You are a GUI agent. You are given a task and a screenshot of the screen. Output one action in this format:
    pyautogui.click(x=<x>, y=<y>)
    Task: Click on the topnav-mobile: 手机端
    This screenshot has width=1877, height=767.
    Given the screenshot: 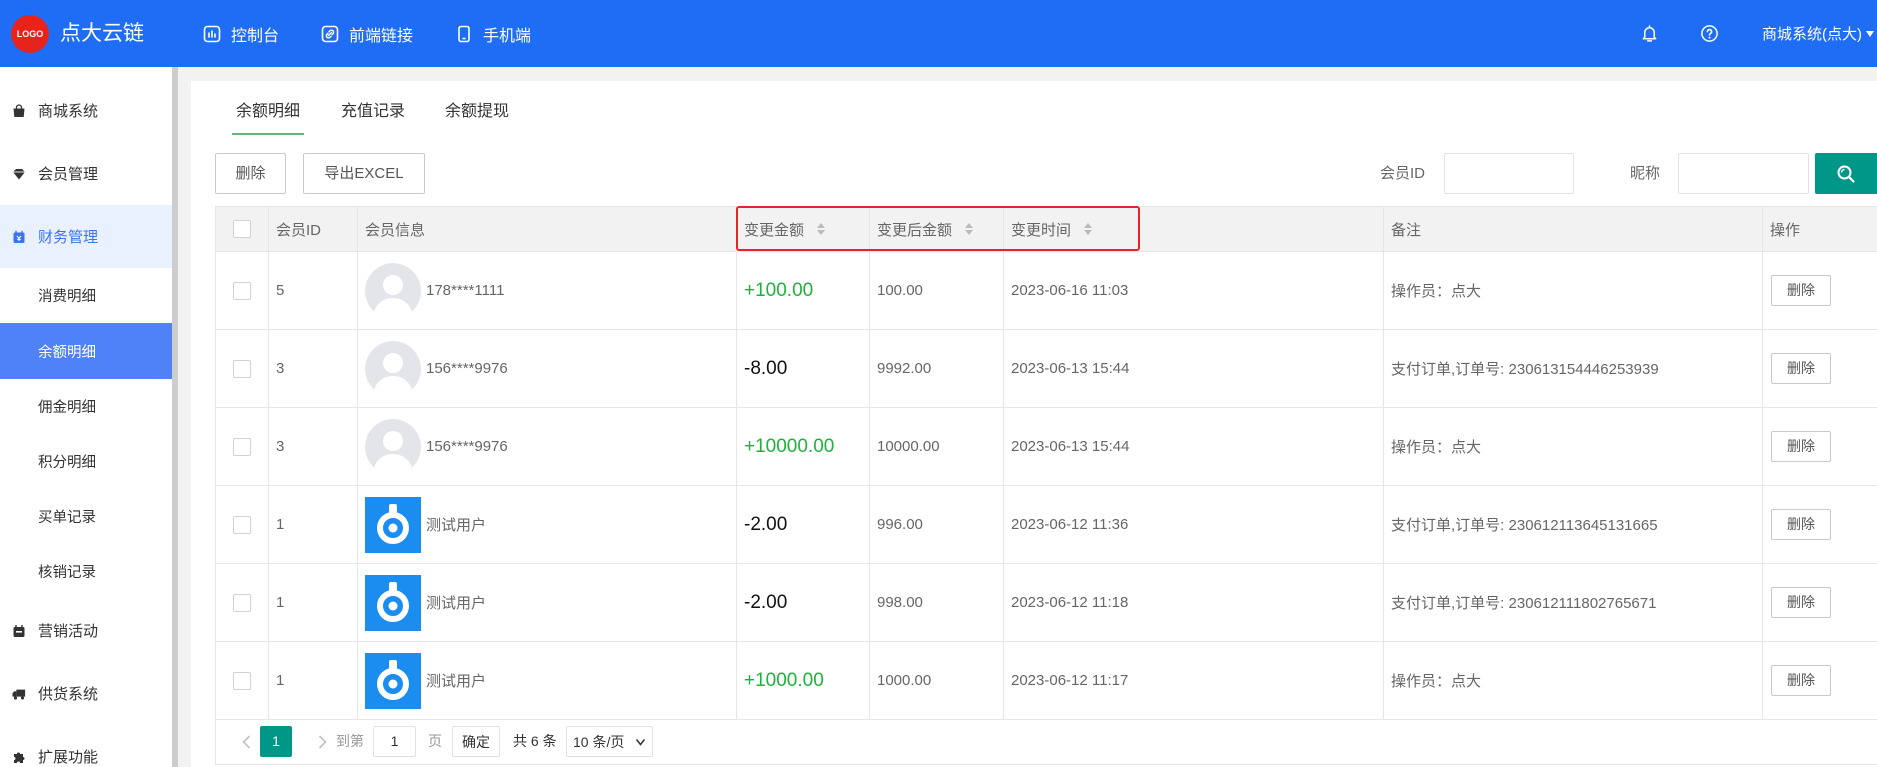 What is the action you would take?
    pyautogui.click(x=493, y=33)
    